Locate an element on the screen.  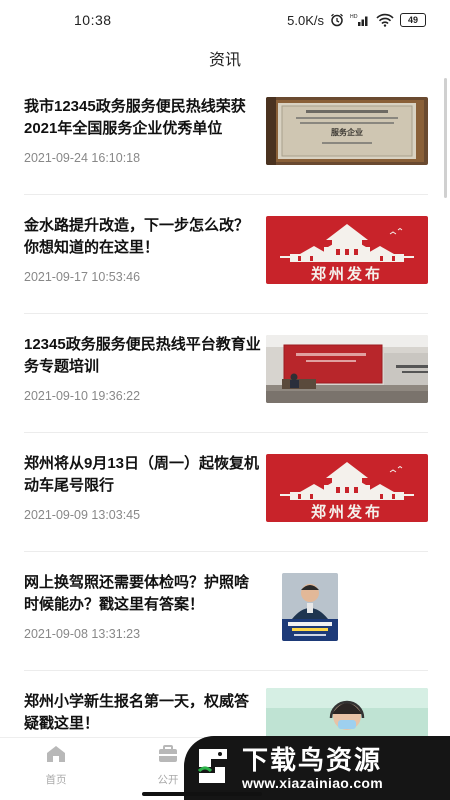
tab-home: 首页 is located at coordinates (56, 769).